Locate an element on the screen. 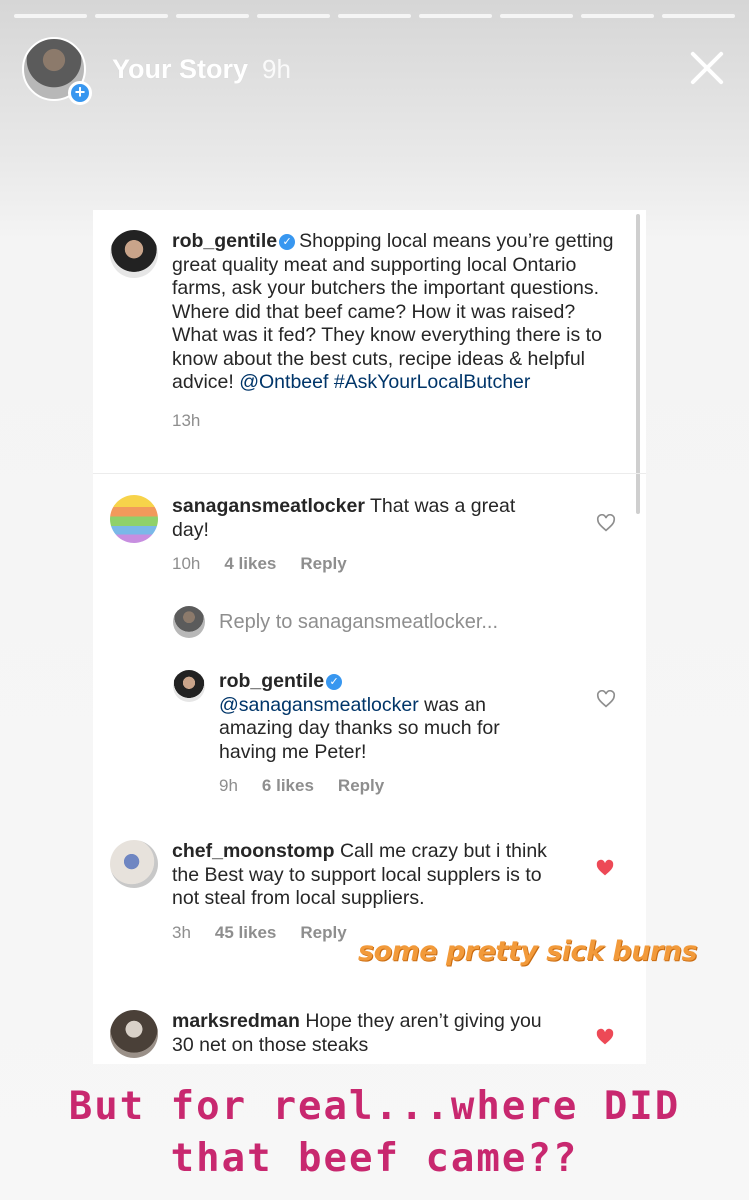 This screenshot has height=1200, width=749. close-icon is located at coordinates (707, 68).